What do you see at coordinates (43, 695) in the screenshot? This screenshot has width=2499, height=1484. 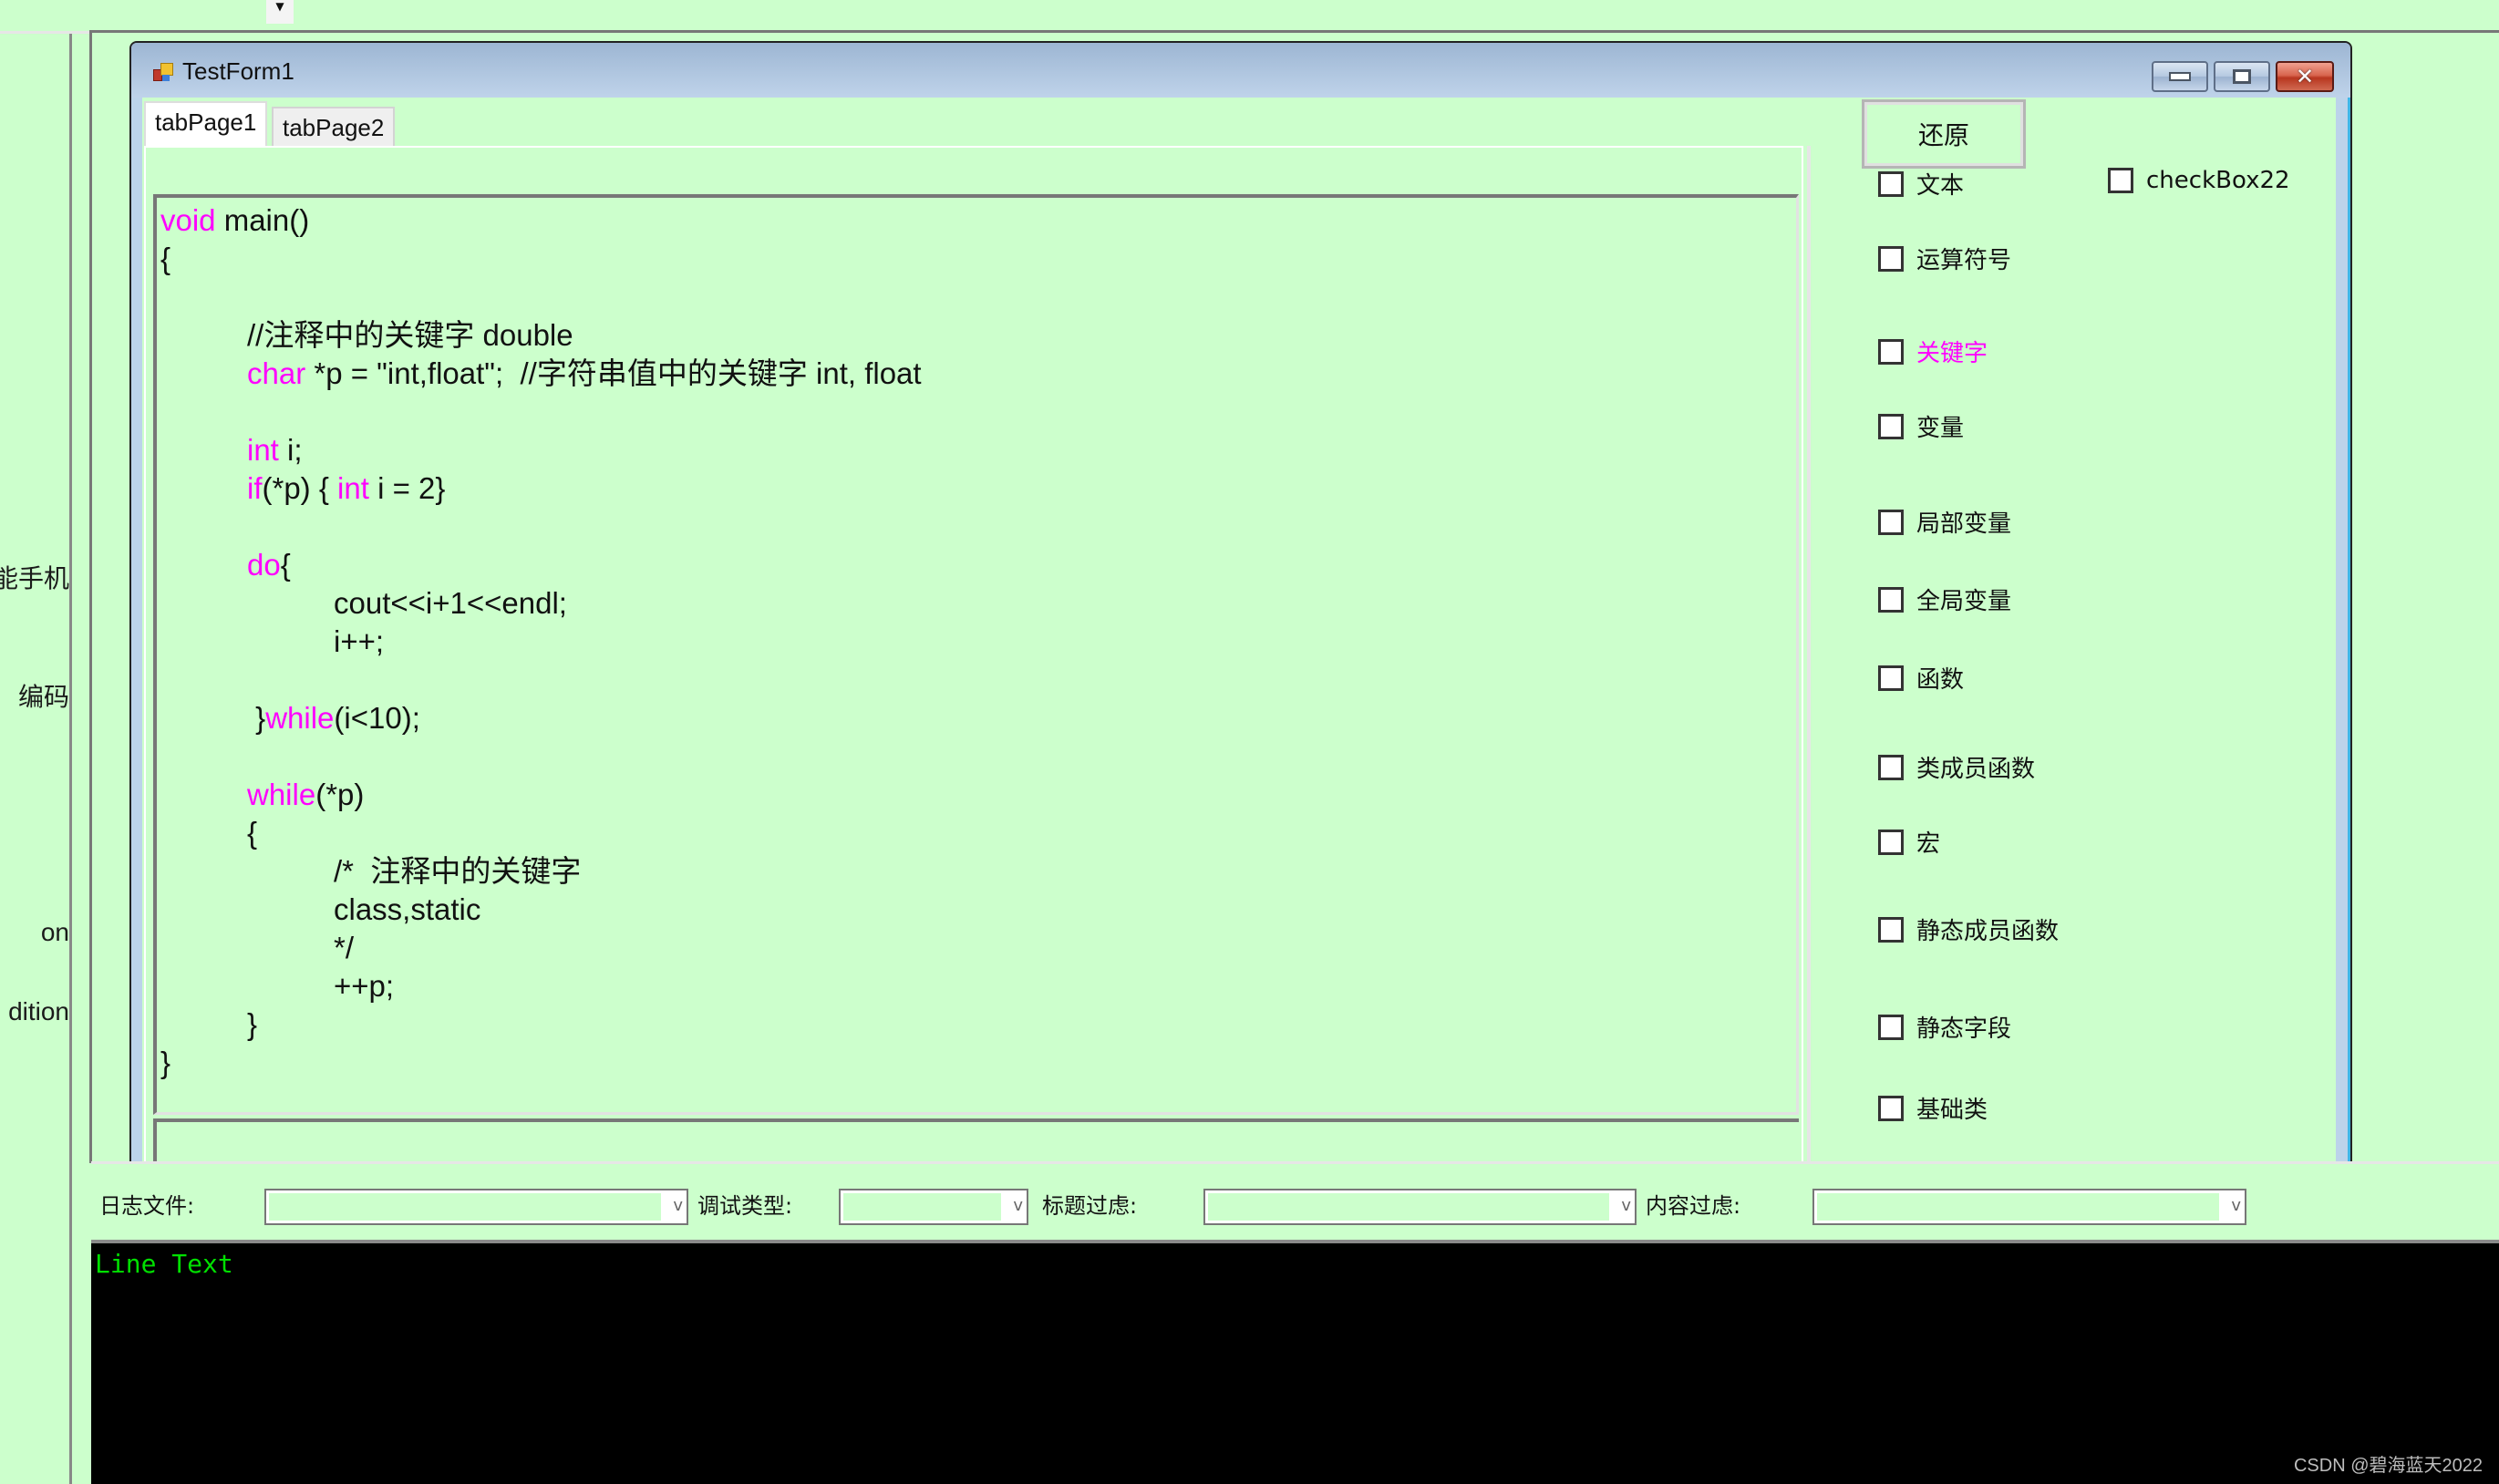 I see `left-panel-item: 编码` at bounding box center [43, 695].